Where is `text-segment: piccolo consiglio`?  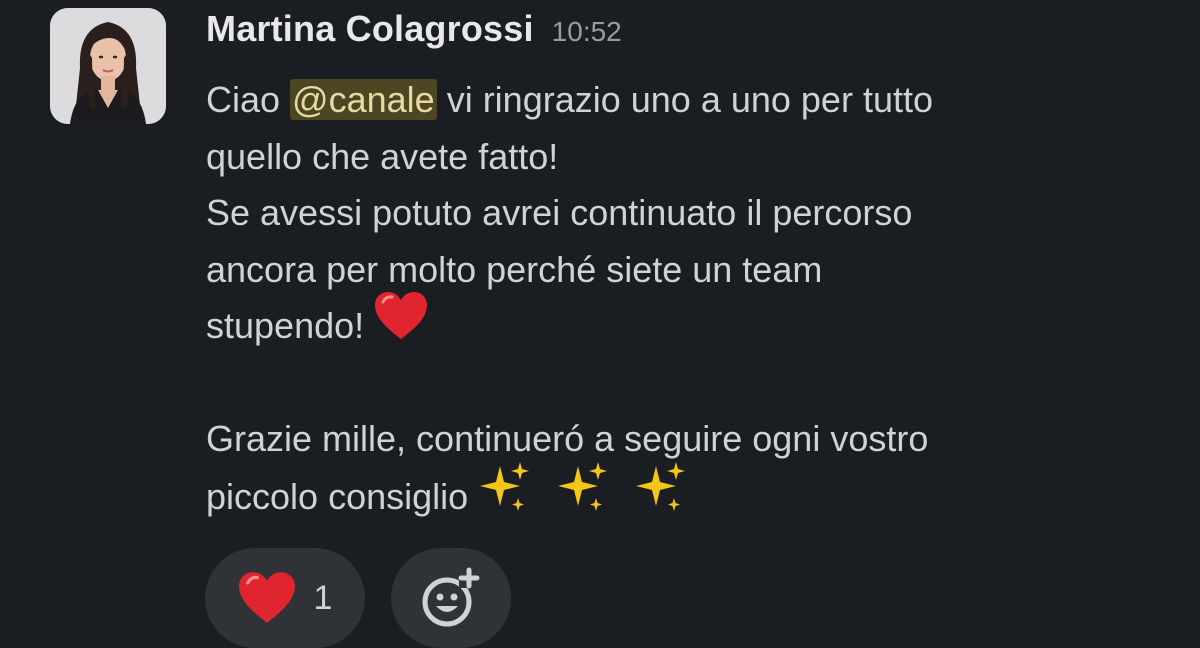 text-segment: piccolo consiglio is located at coordinates (342, 496).